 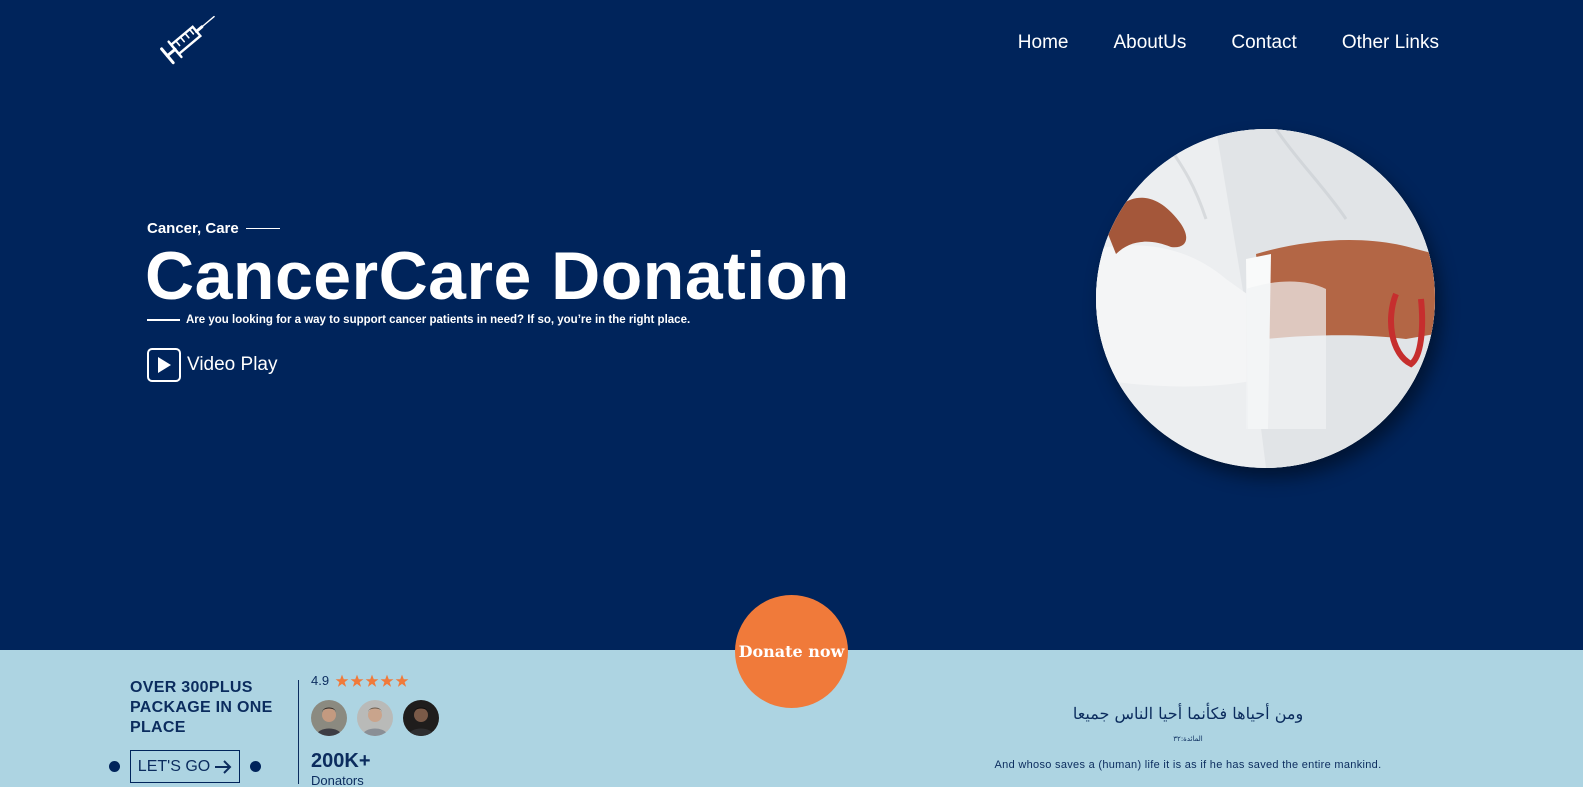 What do you see at coordinates (1188, 739) in the screenshot?
I see `quote-reference: المائدة:٣٢` at bounding box center [1188, 739].